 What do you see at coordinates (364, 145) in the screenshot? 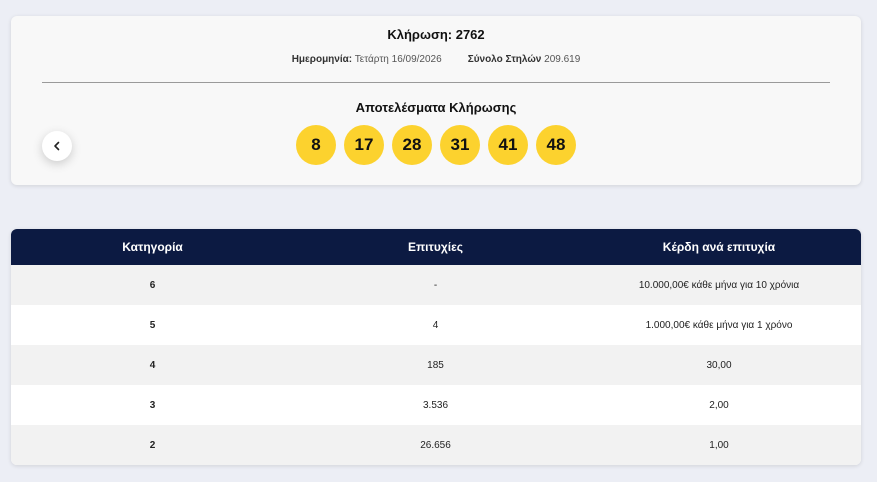
I see `number-ball: 17` at bounding box center [364, 145].